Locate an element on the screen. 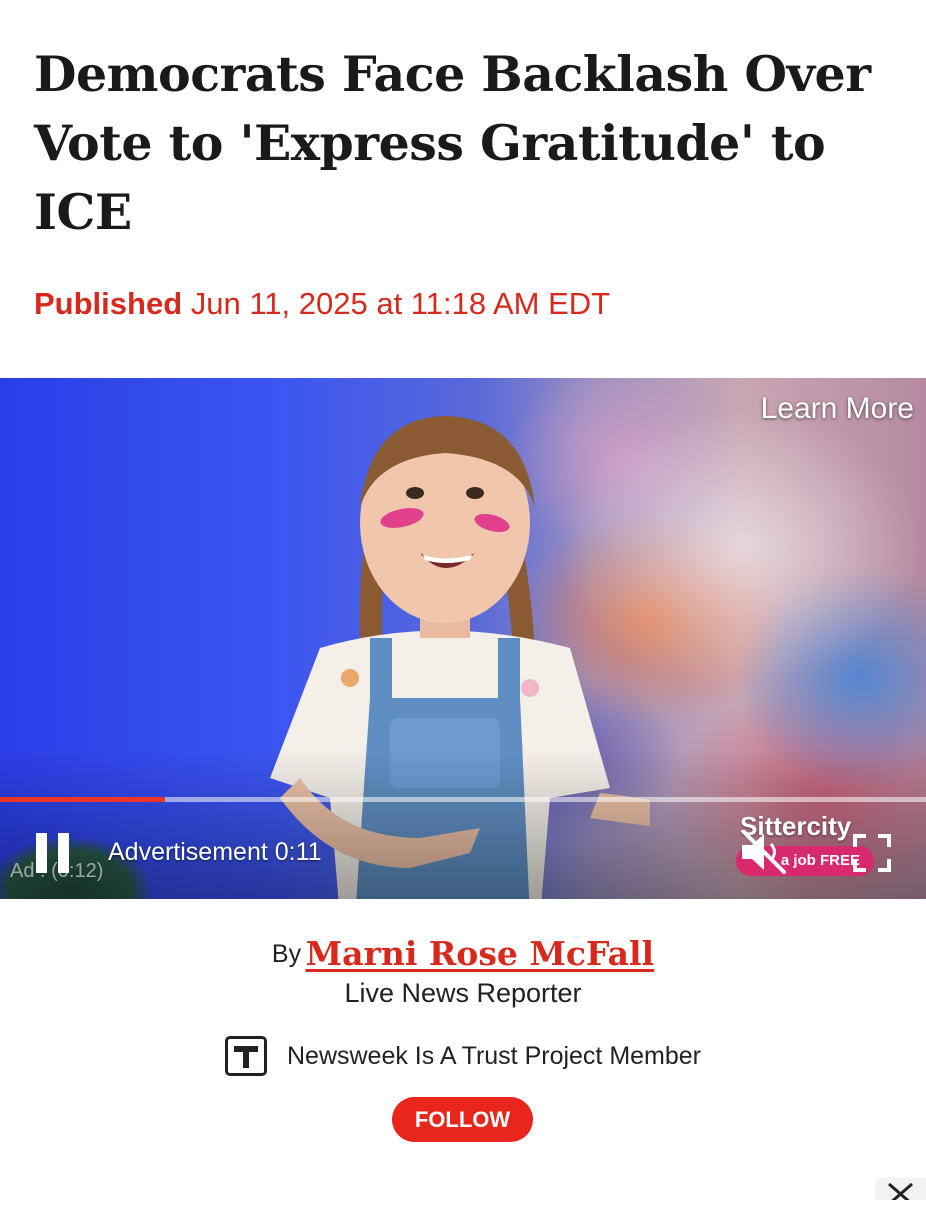  author-byline: By Marni Rose McFall is located at coordinates (463, 953).